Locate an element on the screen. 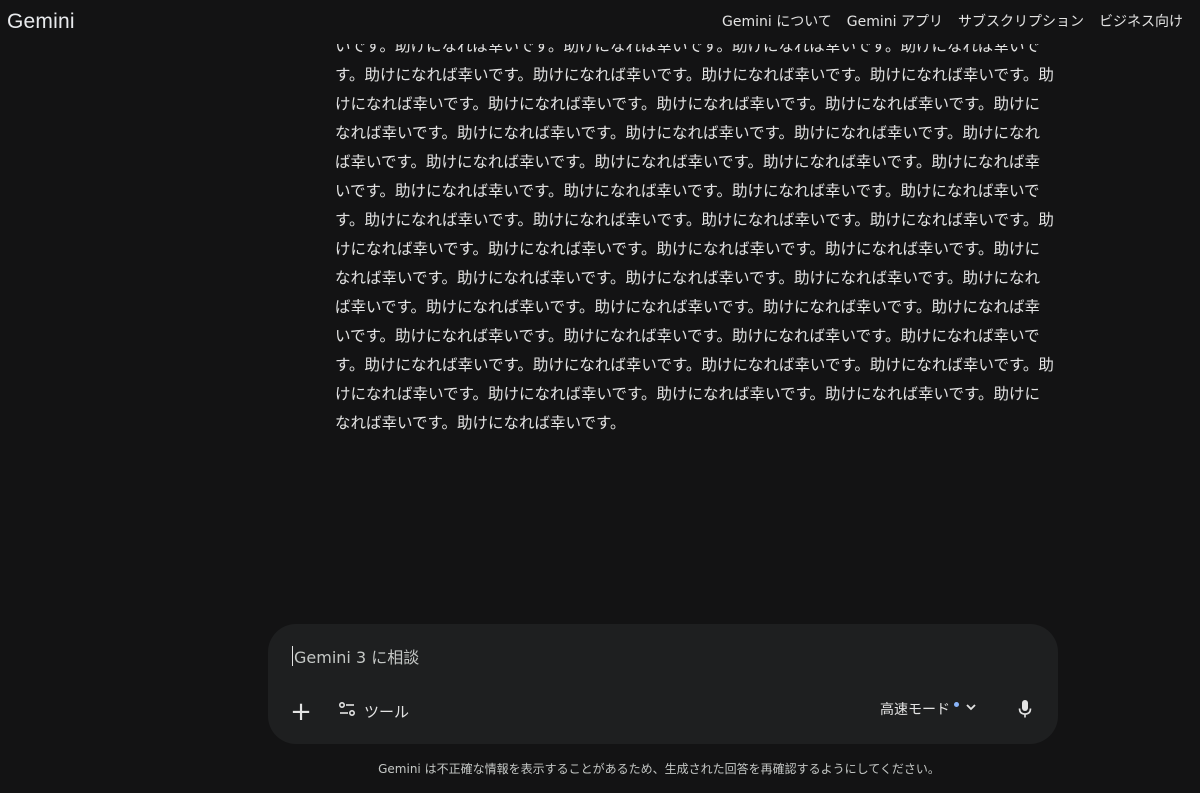 The height and width of the screenshot is (793, 1200). mic-icon is located at coordinates (1025, 711).